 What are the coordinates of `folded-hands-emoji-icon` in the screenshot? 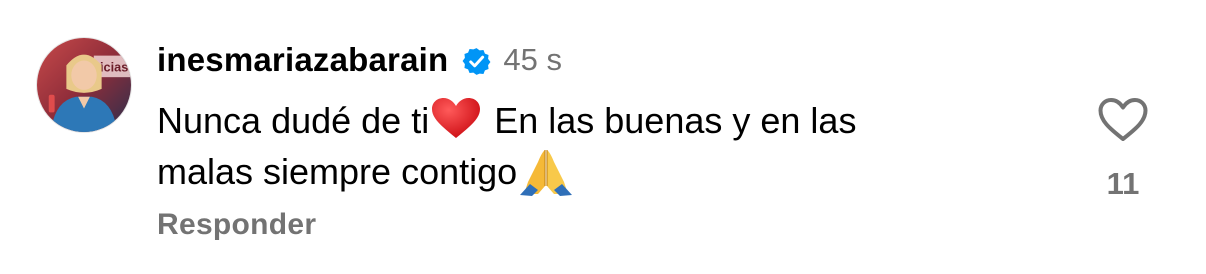 It's located at (546, 173).